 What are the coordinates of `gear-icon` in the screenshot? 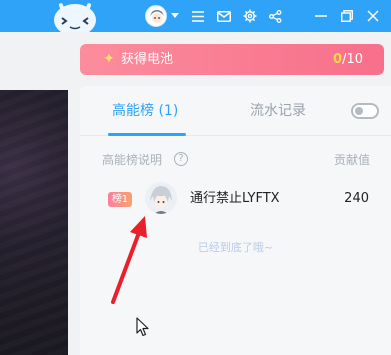 It's located at (250, 16).